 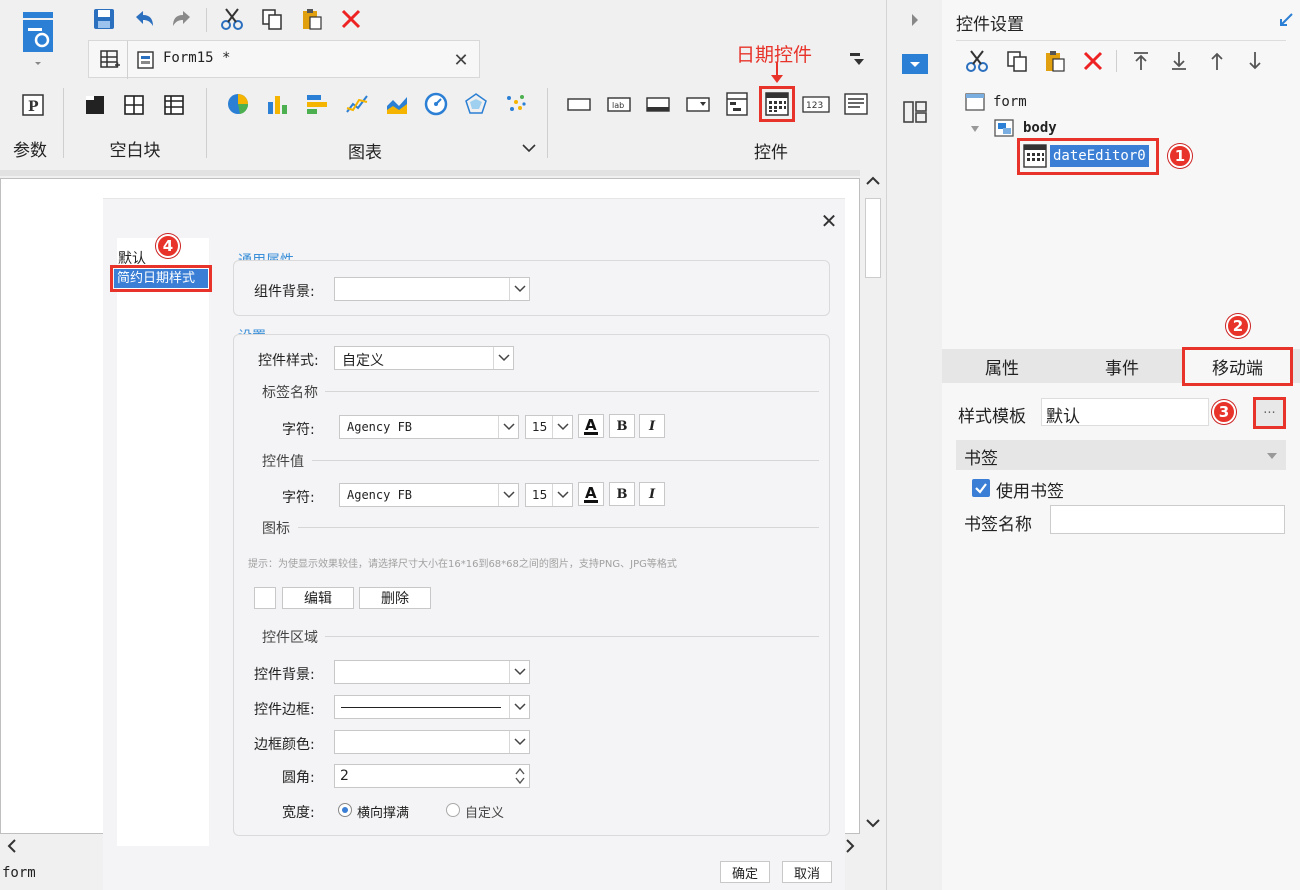 What do you see at coordinates (345, 810) in the screenshot?
I see `width-fill-radio` at bounding box center [345, 810].